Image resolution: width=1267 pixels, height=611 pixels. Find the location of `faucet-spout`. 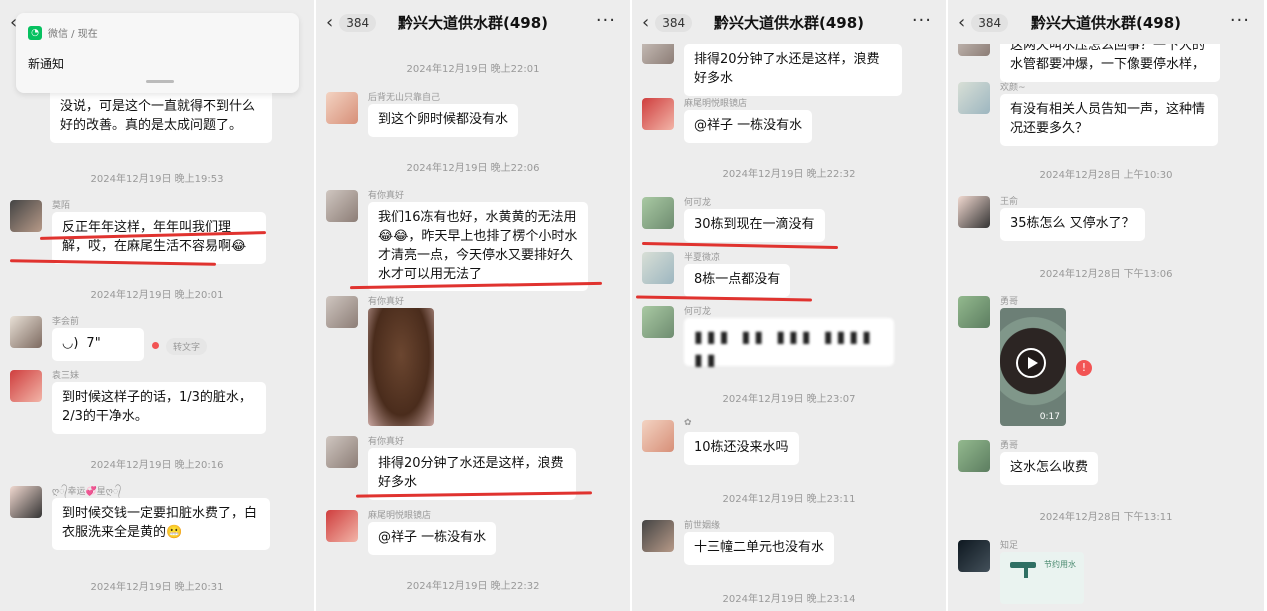

faucet-spout is located at coordinates (1026, 573).